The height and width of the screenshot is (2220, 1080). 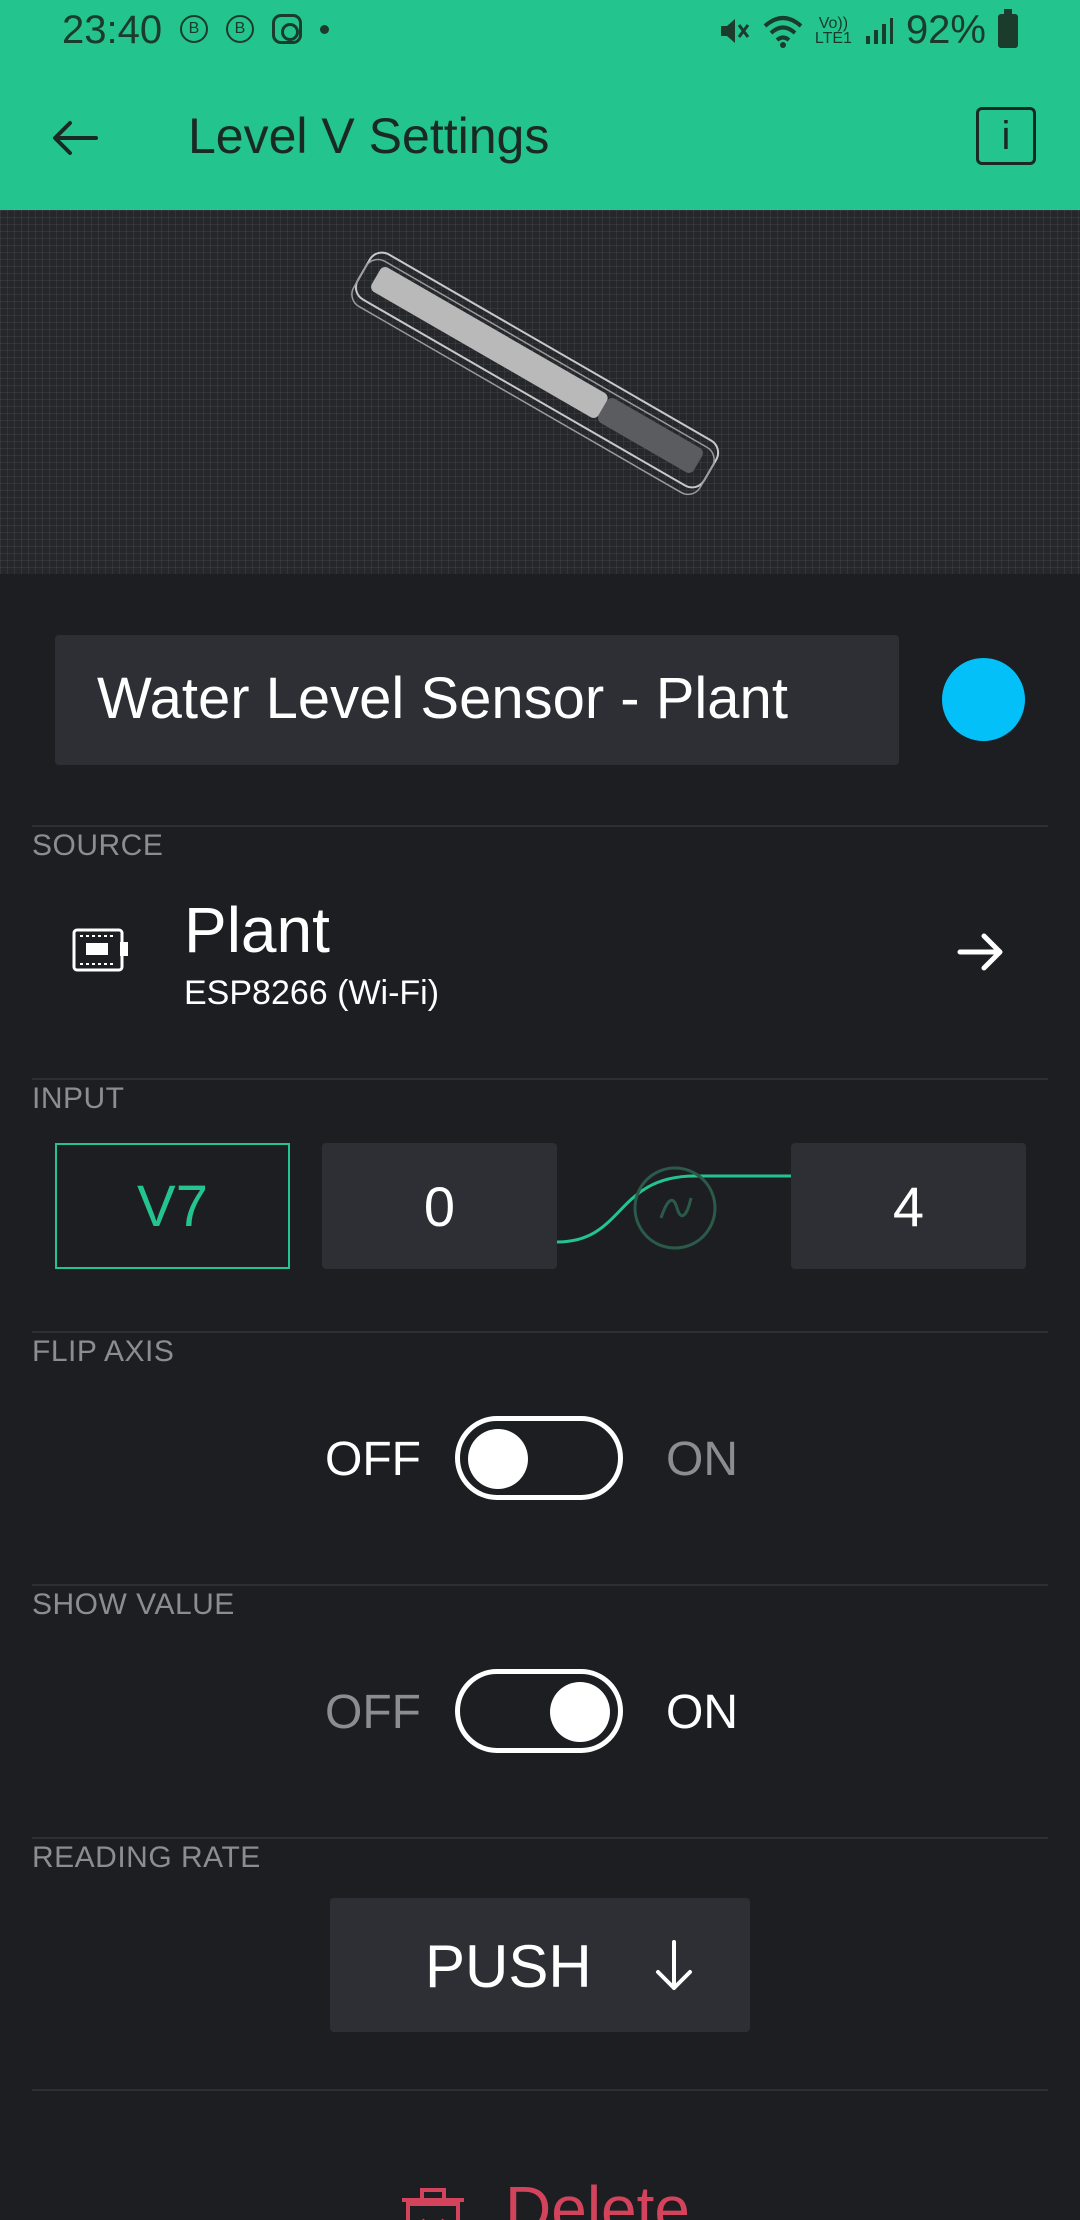 What do you see at coordinates (539, 1458) in the screenshot?
I see `flip-axis-toggle` at bounding box center [539, 1458].